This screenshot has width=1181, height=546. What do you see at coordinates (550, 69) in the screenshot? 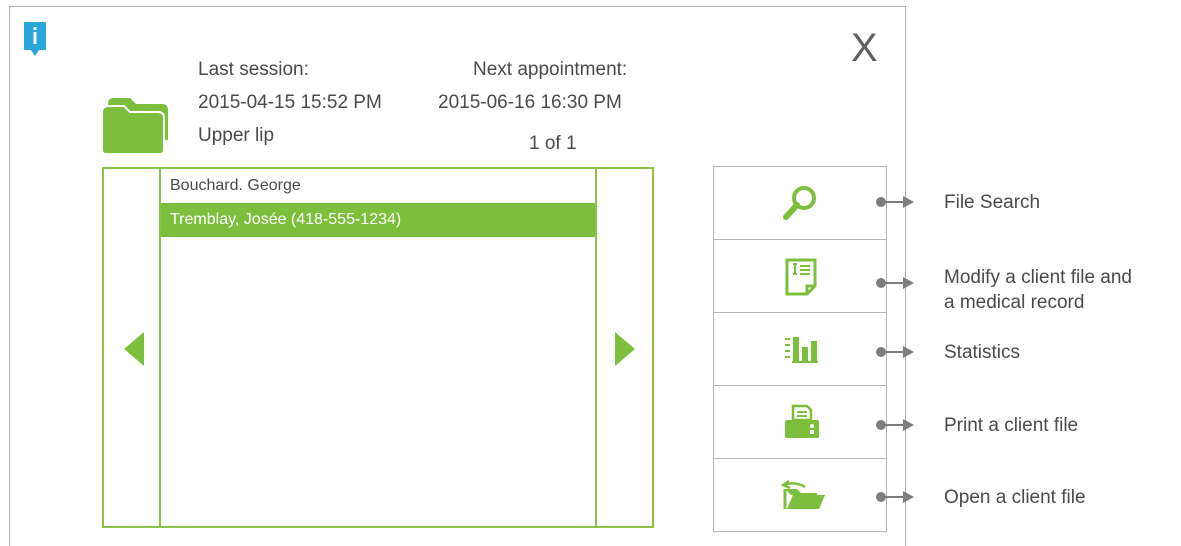
I see `next-appointment-label: Next appointment:` at bounding box center [550, 69].